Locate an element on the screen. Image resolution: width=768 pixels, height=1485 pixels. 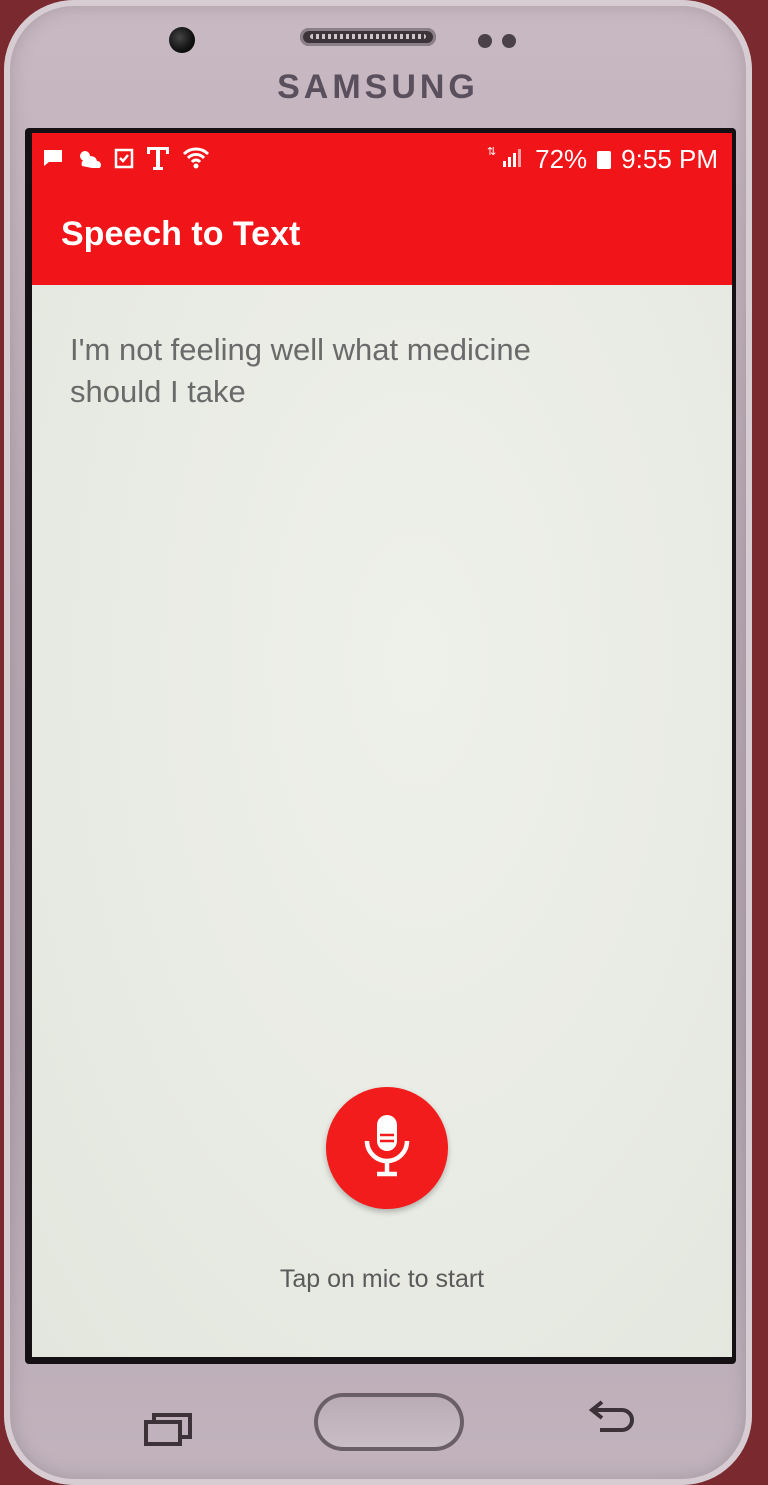
battery-percent: 72% is located at coordinates (561, 159).